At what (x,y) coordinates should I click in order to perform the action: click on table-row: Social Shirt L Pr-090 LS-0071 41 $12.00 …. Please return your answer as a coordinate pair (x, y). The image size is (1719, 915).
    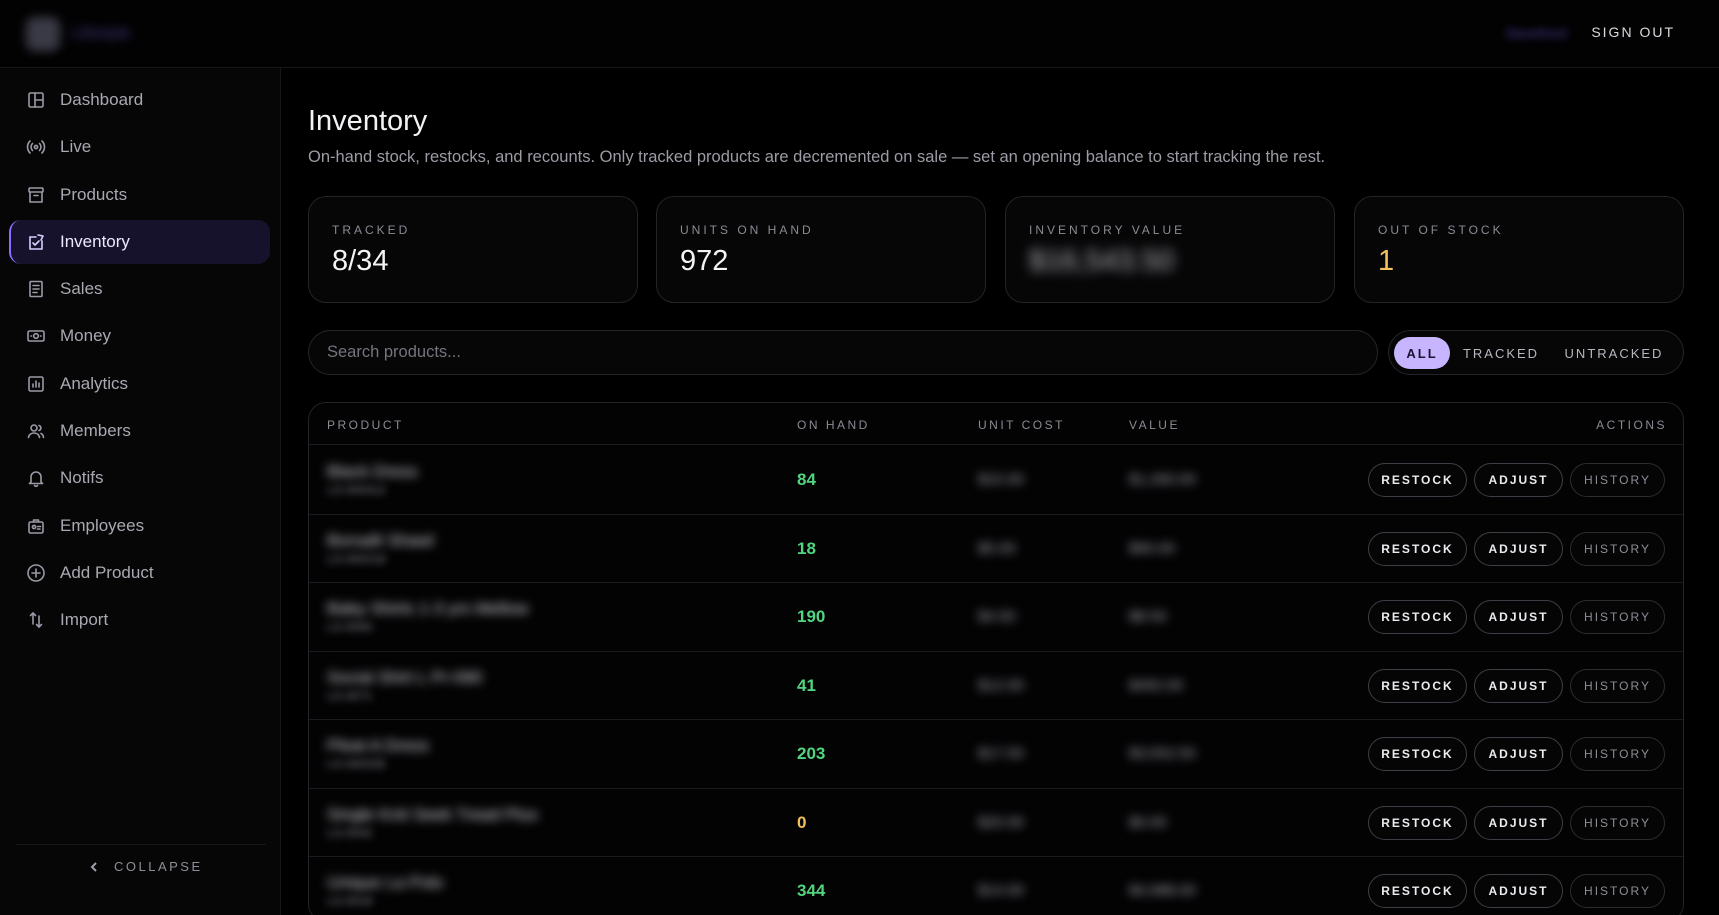
    Looking at the image, I should click on (996, 686).